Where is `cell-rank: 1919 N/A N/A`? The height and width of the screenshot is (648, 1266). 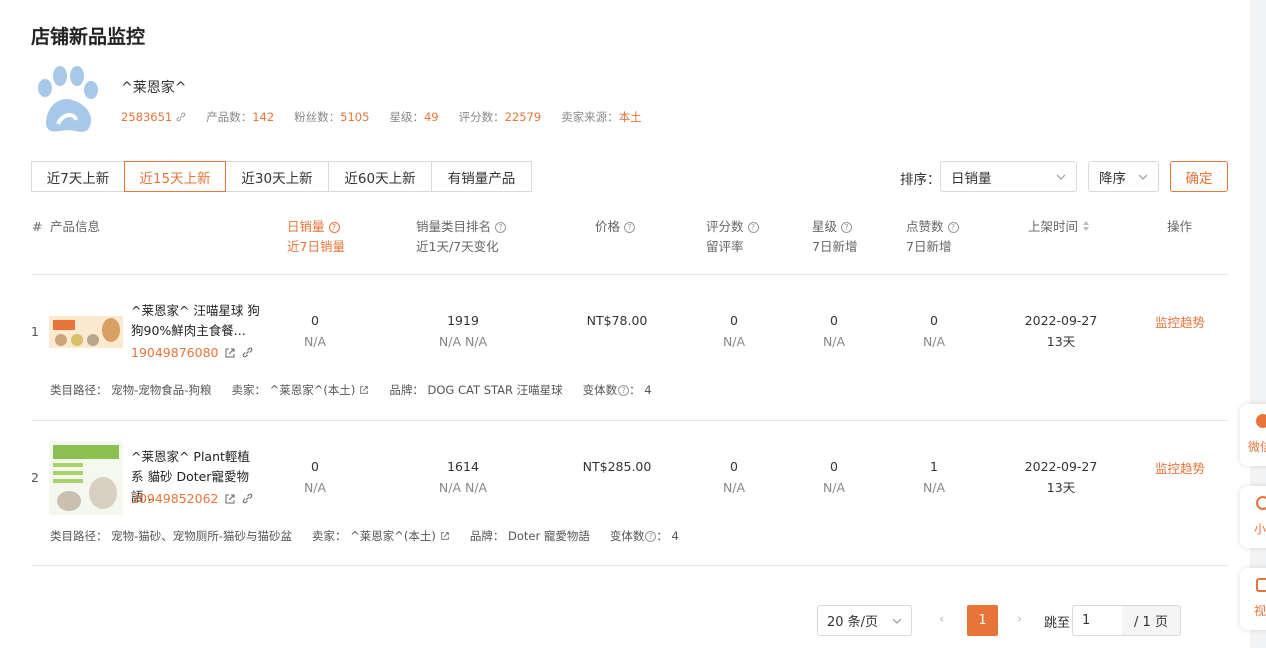 cell-rank: 1919 N/A N/A is located at coordinates (463, 331).